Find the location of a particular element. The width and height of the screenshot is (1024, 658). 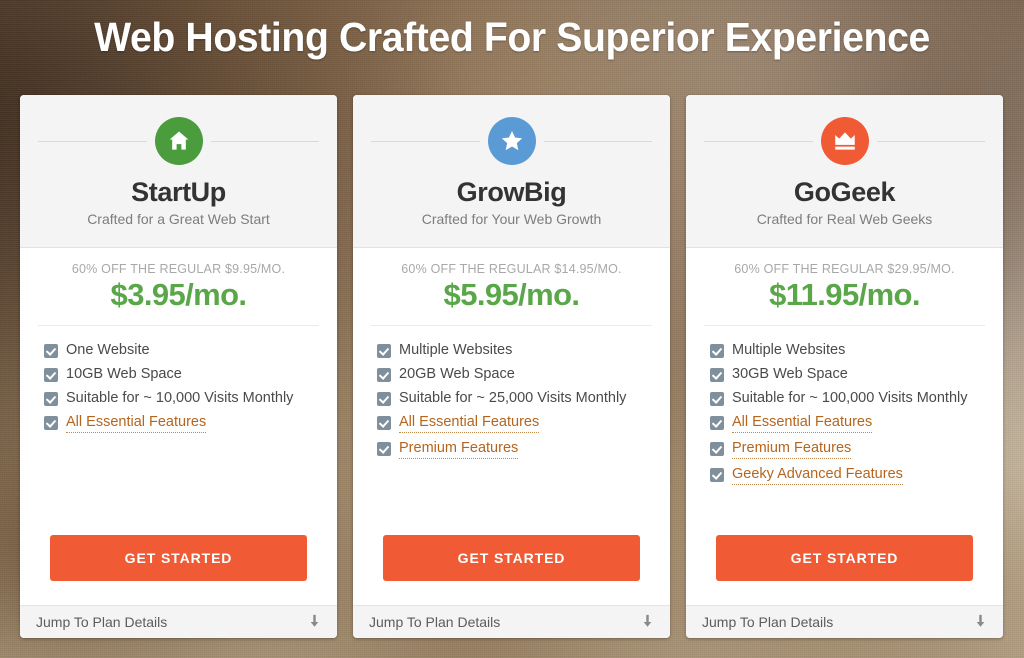

plan-name: StartUp is located at coordinates (178, 192).